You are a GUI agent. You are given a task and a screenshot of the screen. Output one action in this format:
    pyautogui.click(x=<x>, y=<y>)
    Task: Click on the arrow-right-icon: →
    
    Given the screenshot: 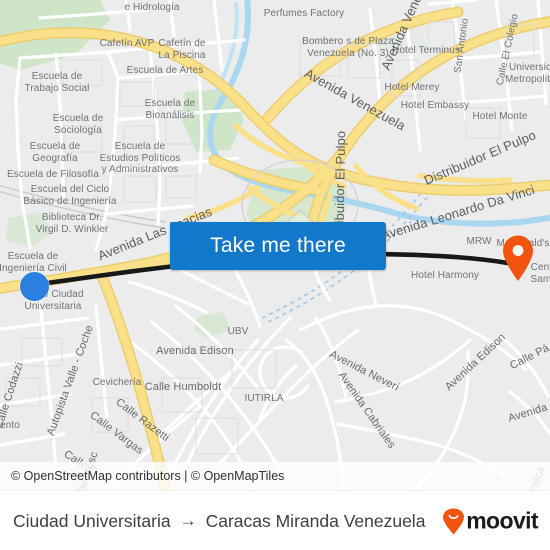 What is the action you would take?
    pyautogui.click(x=188, y=520)
    